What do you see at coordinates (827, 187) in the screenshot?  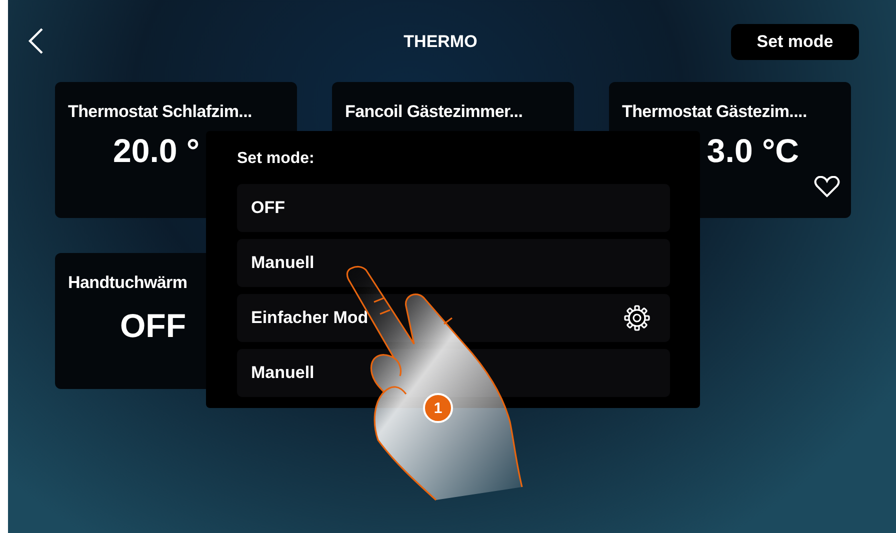 I see `heart-icon` at bounding box center [827, 187].